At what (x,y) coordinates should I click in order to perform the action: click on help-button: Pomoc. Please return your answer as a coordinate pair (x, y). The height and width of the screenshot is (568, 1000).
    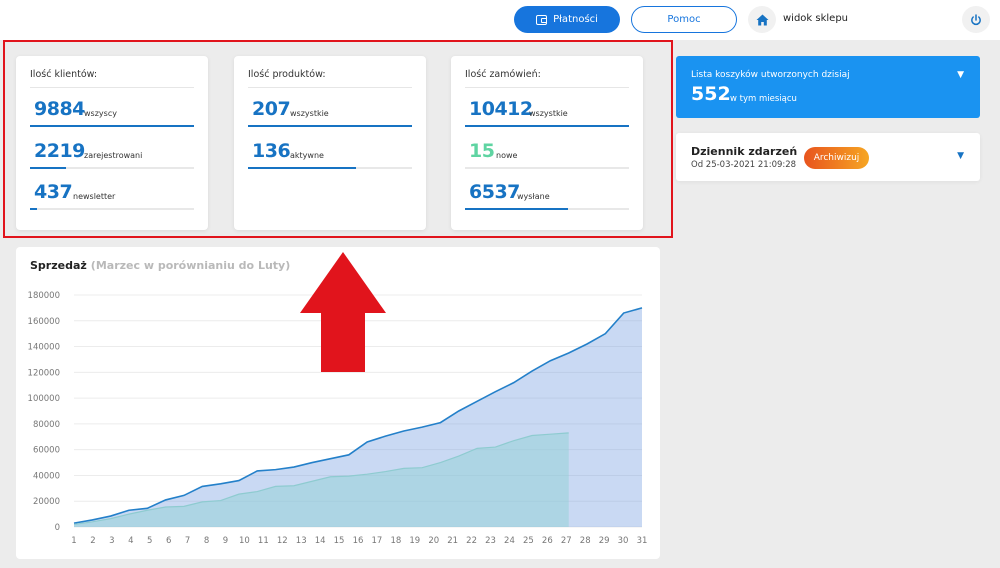
    Looking at the image, I should click on (684, 19).